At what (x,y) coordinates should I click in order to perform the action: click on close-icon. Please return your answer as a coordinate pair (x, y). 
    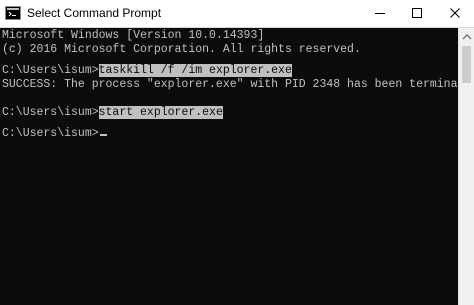
    Looking at the image, I should click on (455, 13).